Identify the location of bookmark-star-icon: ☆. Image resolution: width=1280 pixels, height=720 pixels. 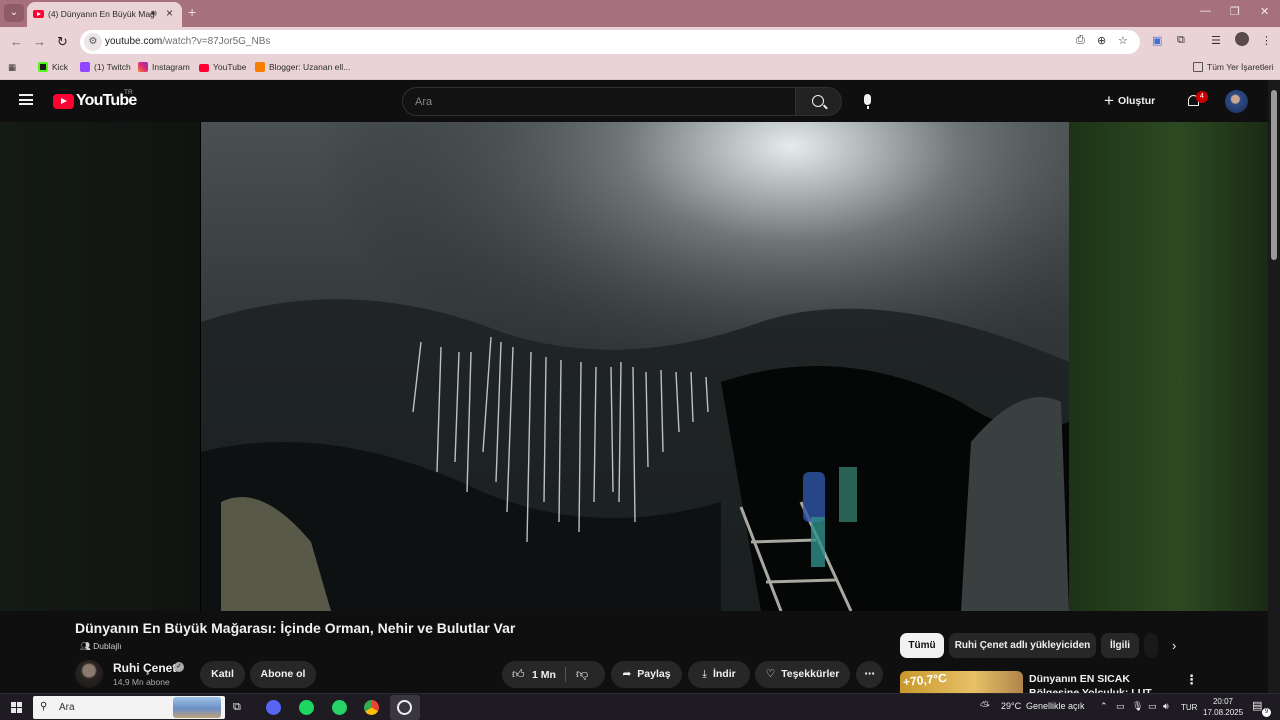
(1123, 40).